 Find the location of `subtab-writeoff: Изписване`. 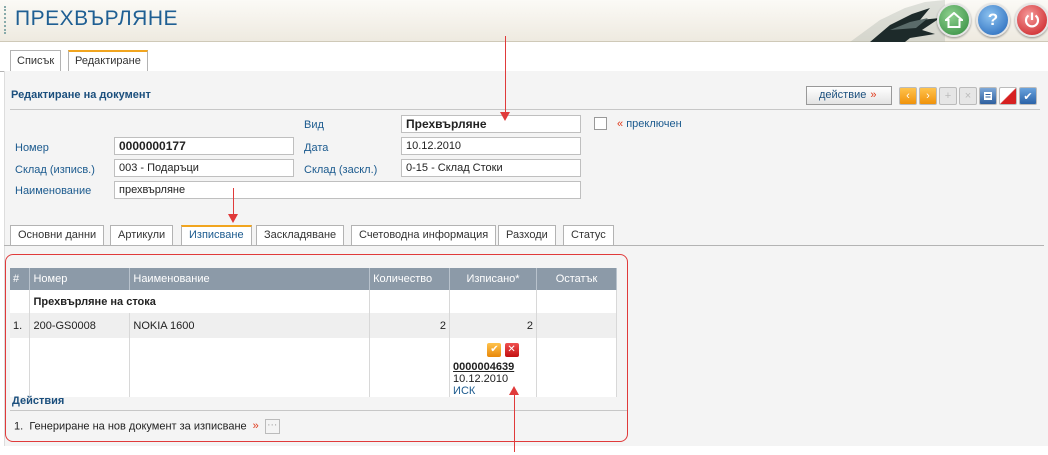

subtab-writeoff: Изписване is located at coordinates (216, 235).